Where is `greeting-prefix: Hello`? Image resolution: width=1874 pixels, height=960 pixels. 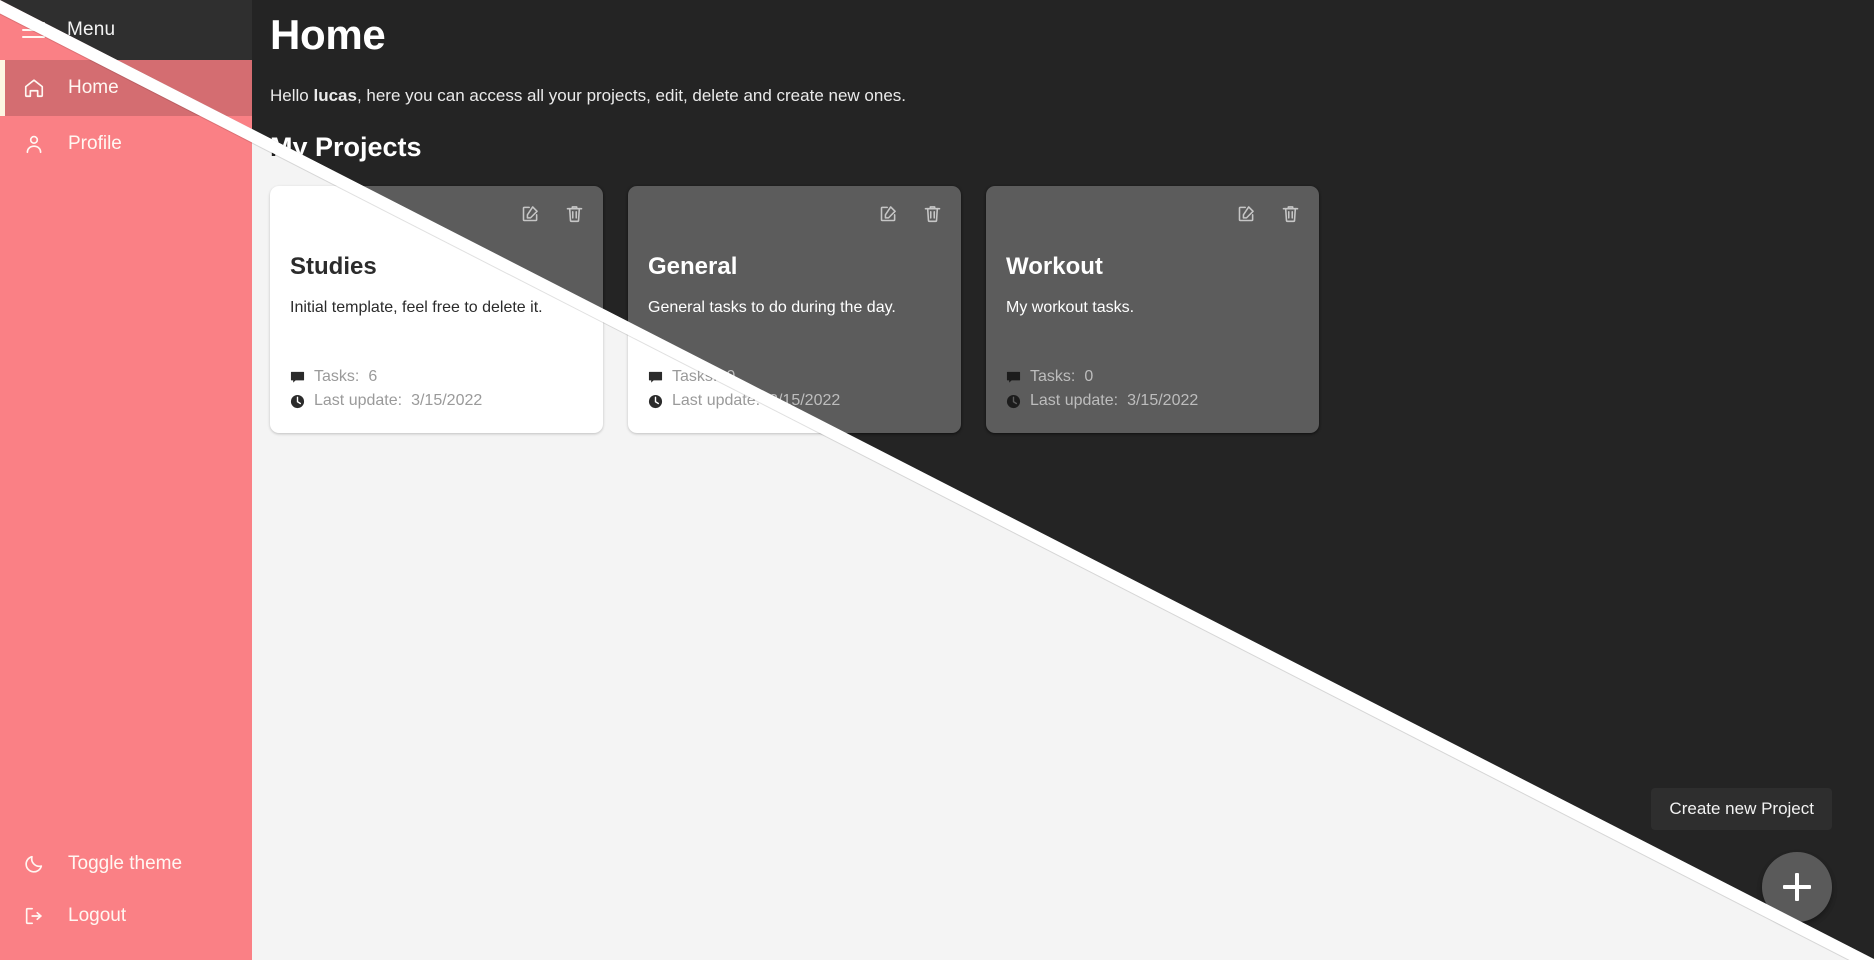 greeting-prefix: Hello is located at coordinates (292, 95).